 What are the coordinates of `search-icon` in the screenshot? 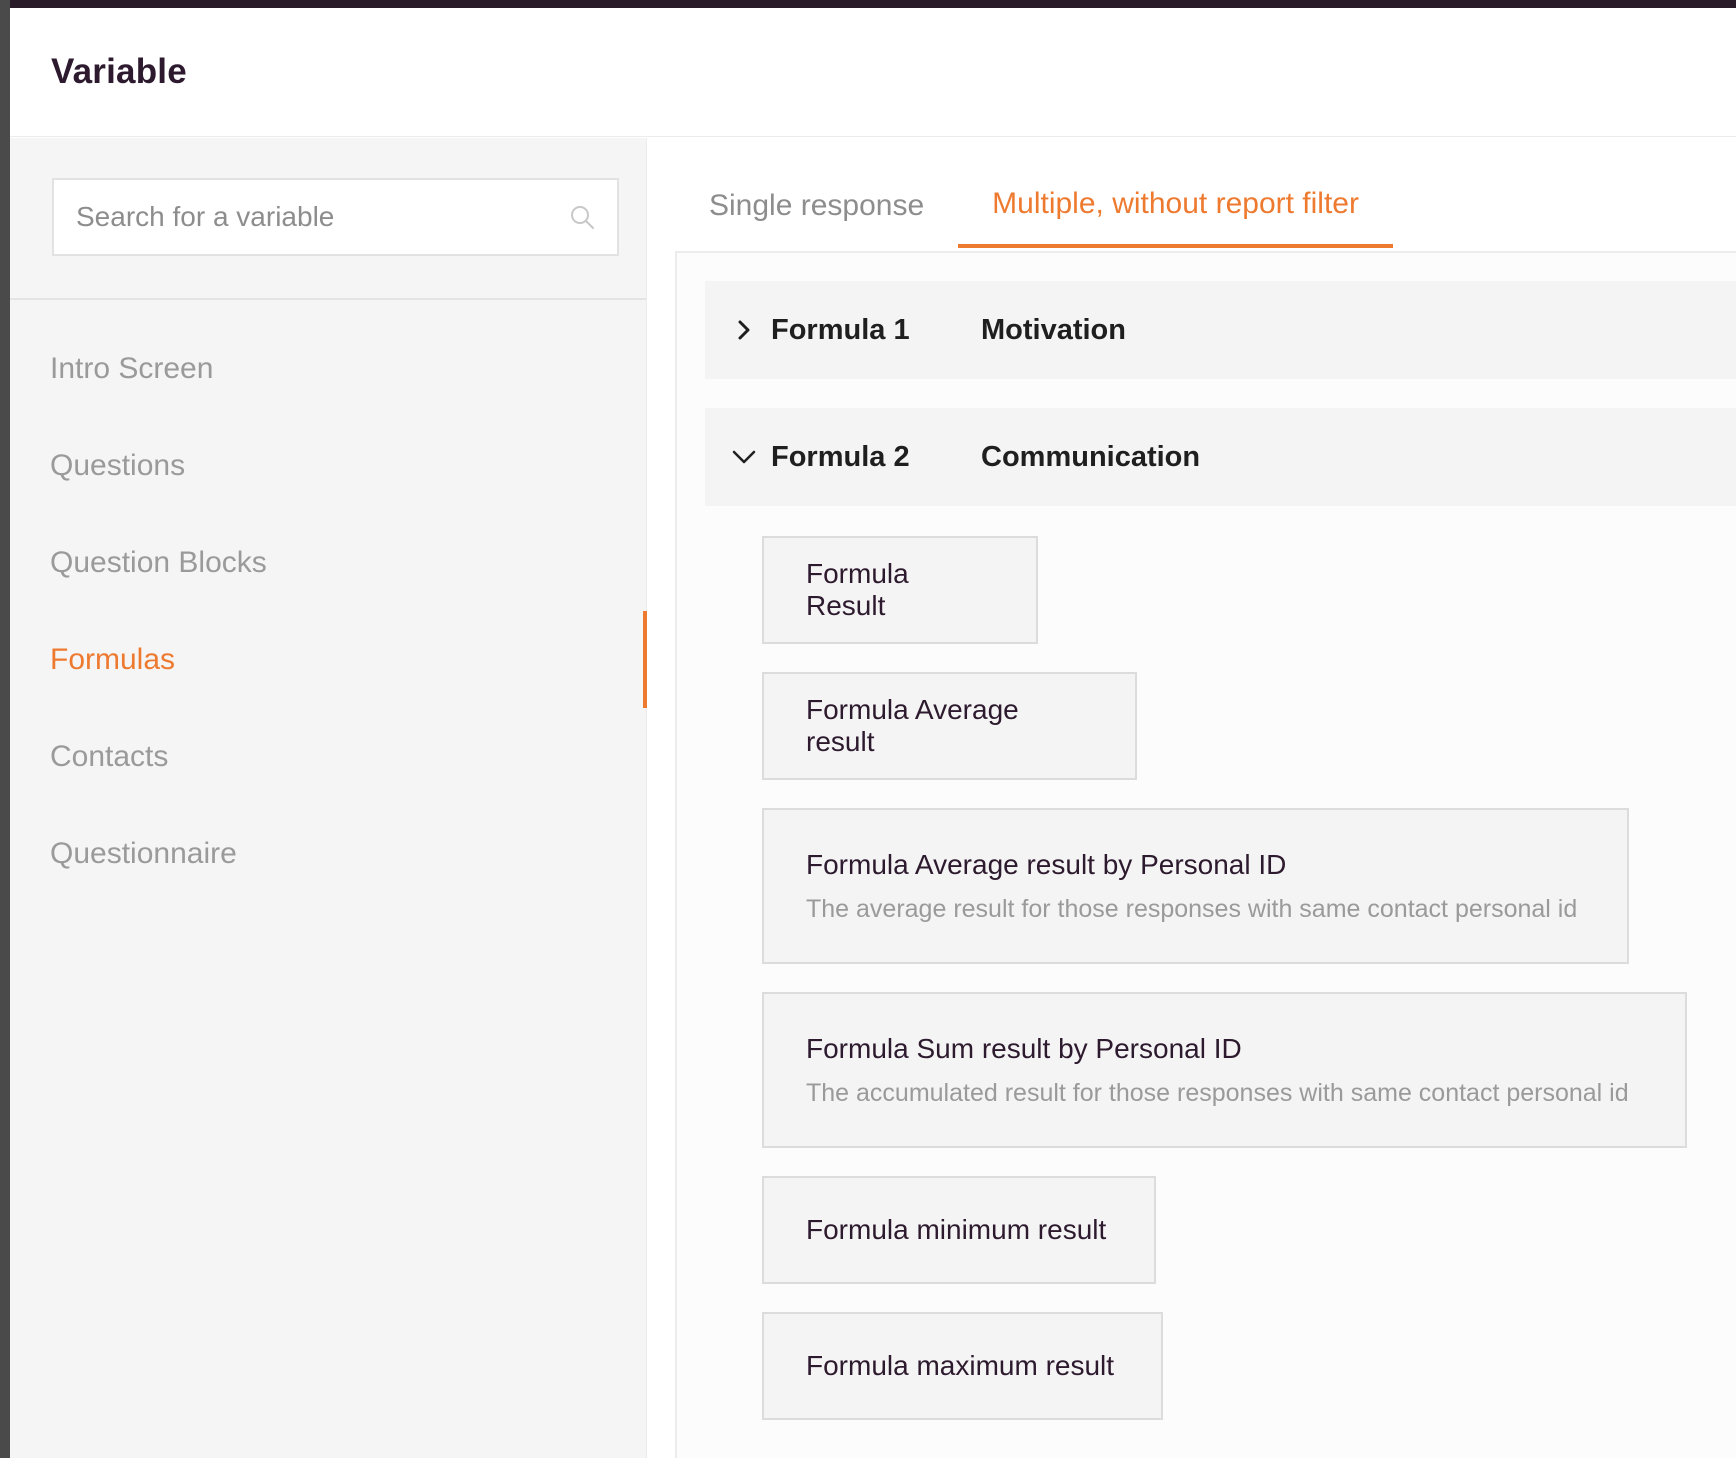 It's located at (582, 217).